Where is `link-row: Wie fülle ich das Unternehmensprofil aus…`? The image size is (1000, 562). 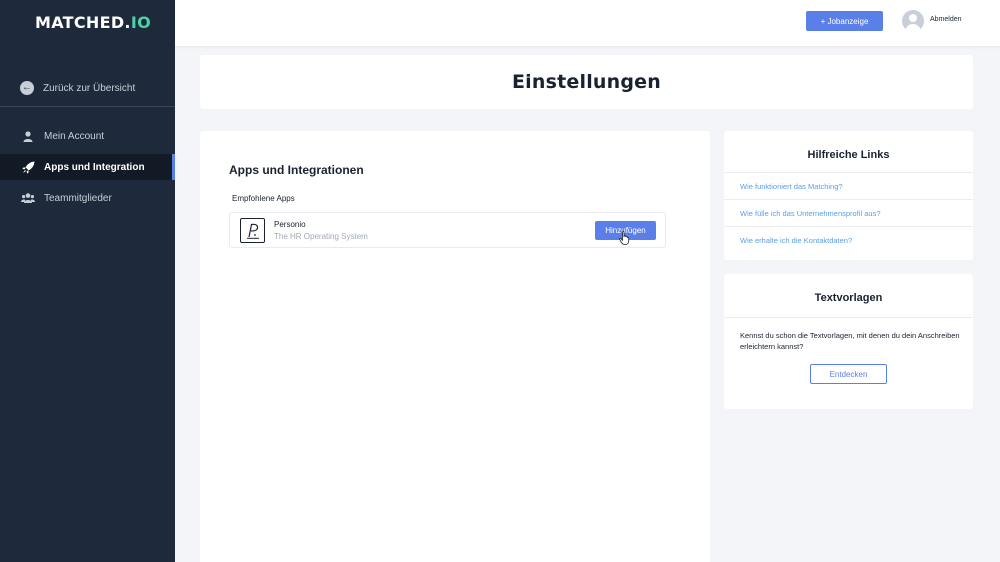
link-row: Wie fülle ich das Unternehmensprofil aus… is located at coordinates (848, 212).